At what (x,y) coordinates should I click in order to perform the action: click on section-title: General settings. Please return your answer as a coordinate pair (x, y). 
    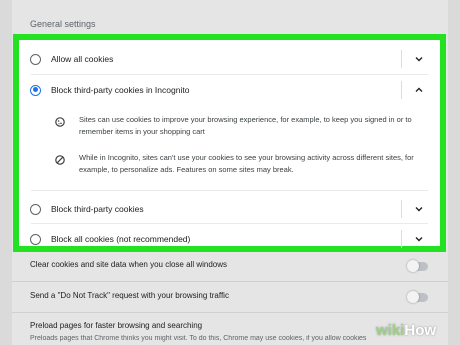
    Looking at the image, I should click on (63, 24).